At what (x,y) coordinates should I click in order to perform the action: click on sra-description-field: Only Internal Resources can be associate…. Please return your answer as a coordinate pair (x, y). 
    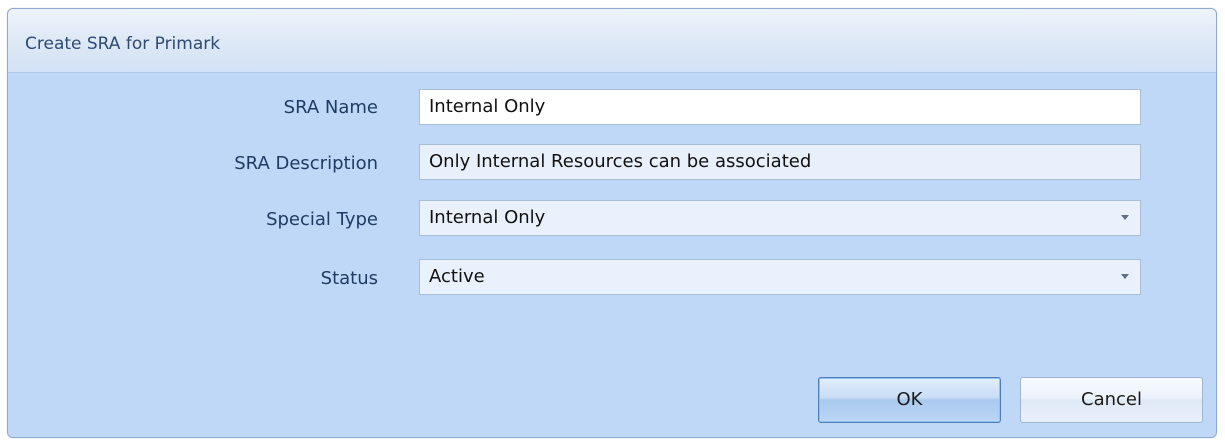
    Looking at the image, I should click on (780, 162).